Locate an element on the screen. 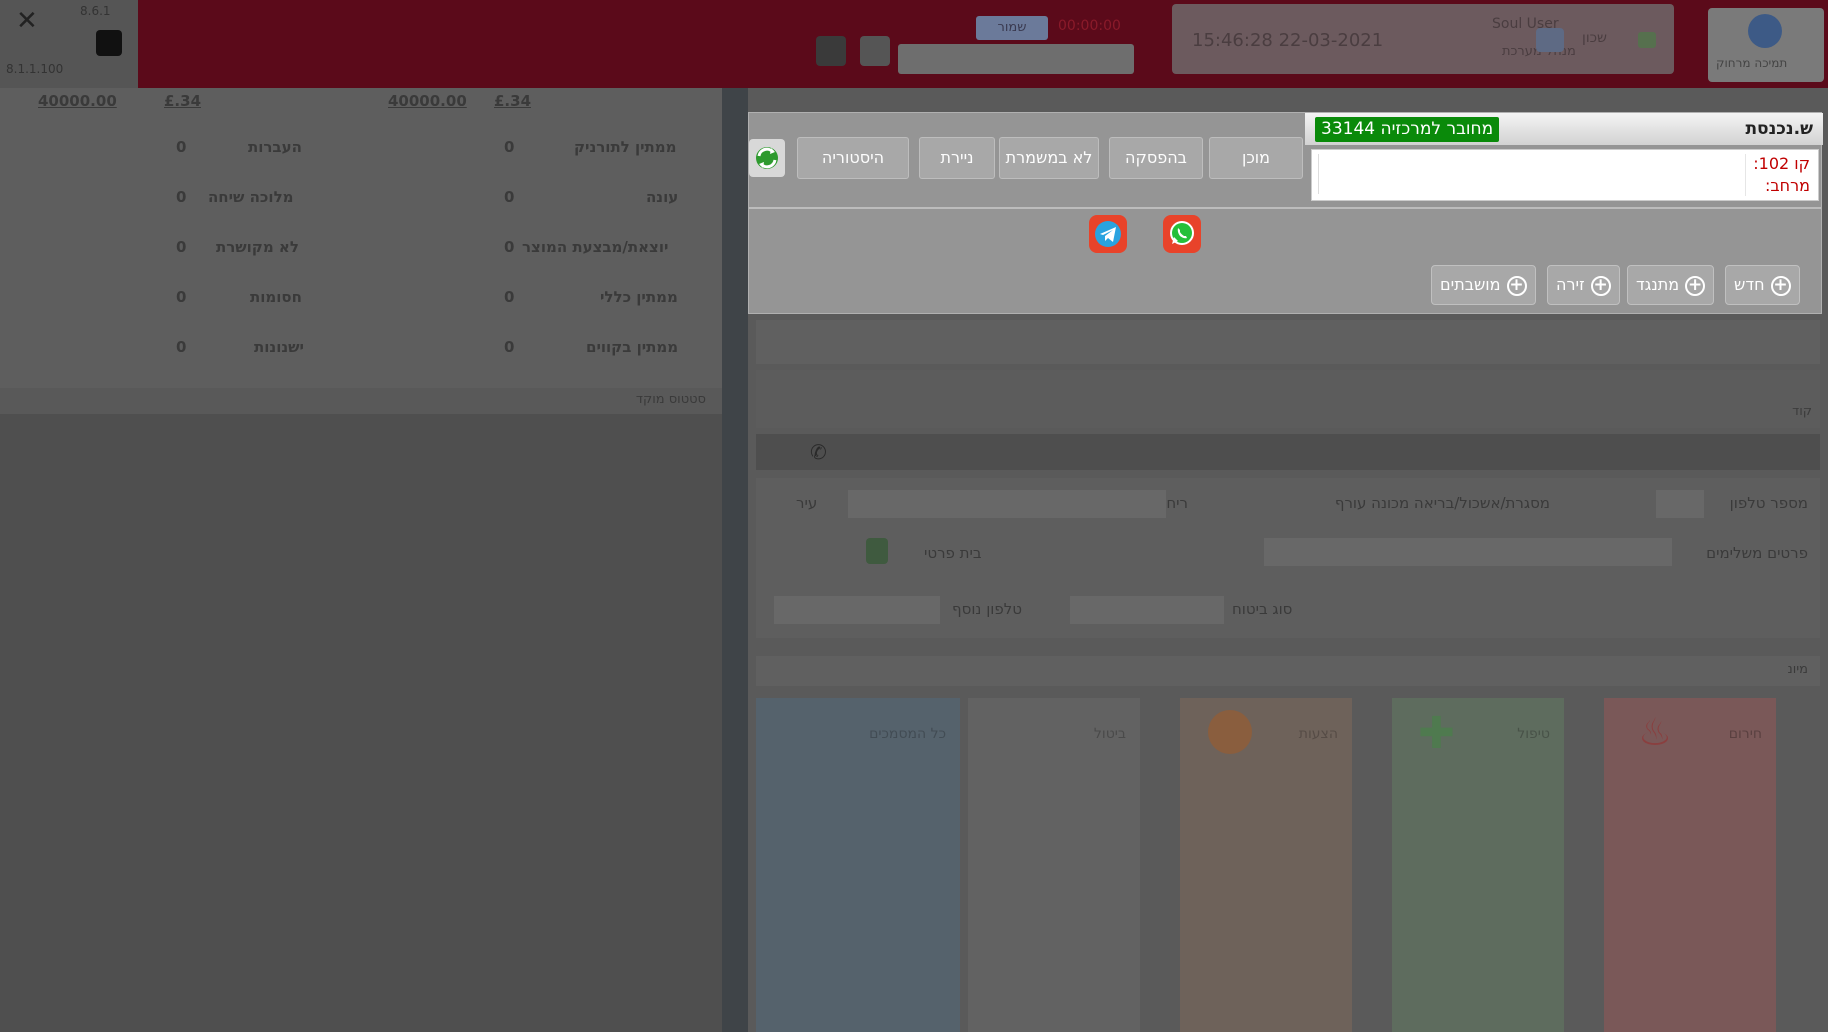  phone-label: מספר טלפון is located at coordinates (1768, 503).